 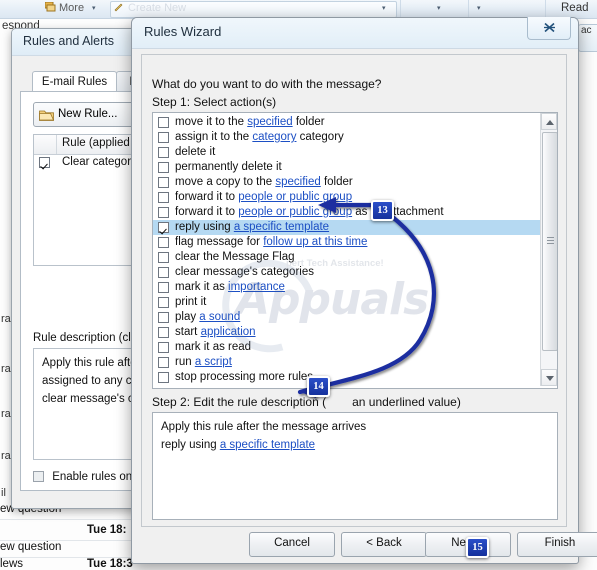 What do you see at coordinates (219, 317) in the screenshot?
I see `action-value-link: a sound` at bounding box center [219, 317].